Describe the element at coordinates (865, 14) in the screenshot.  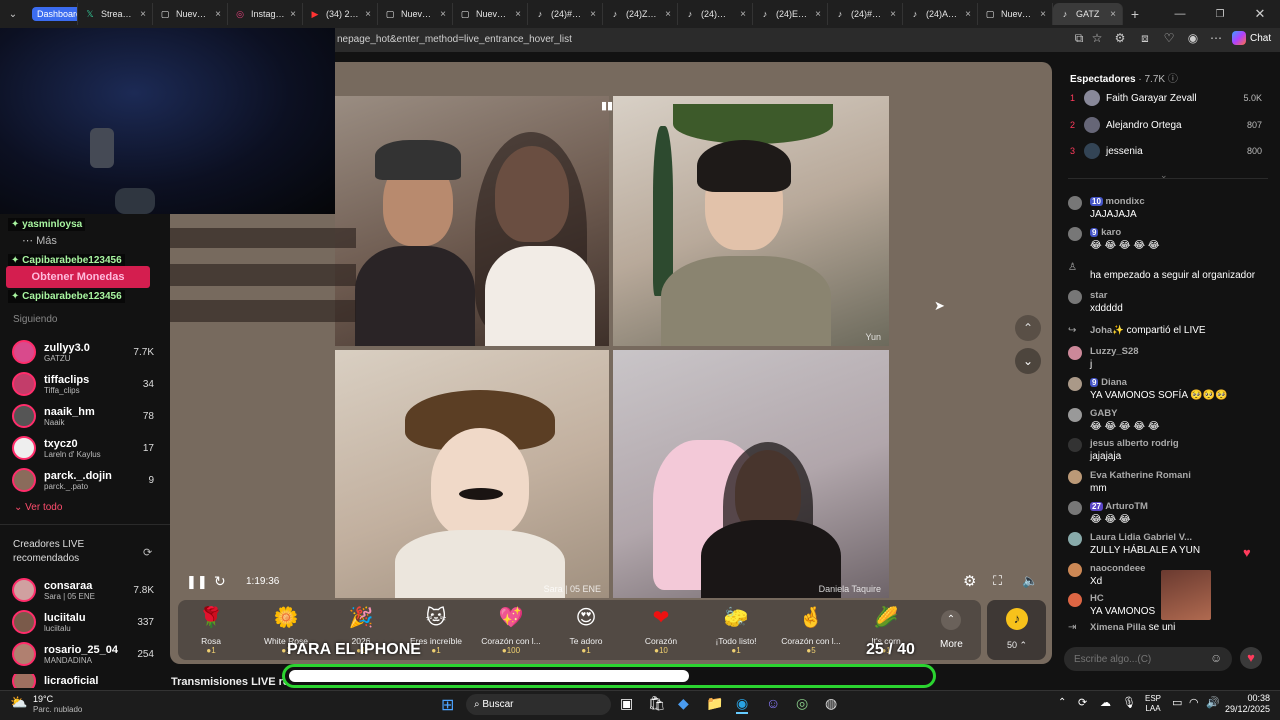
I see `tab-item: ♪ (24)#cañ ×` at that location.